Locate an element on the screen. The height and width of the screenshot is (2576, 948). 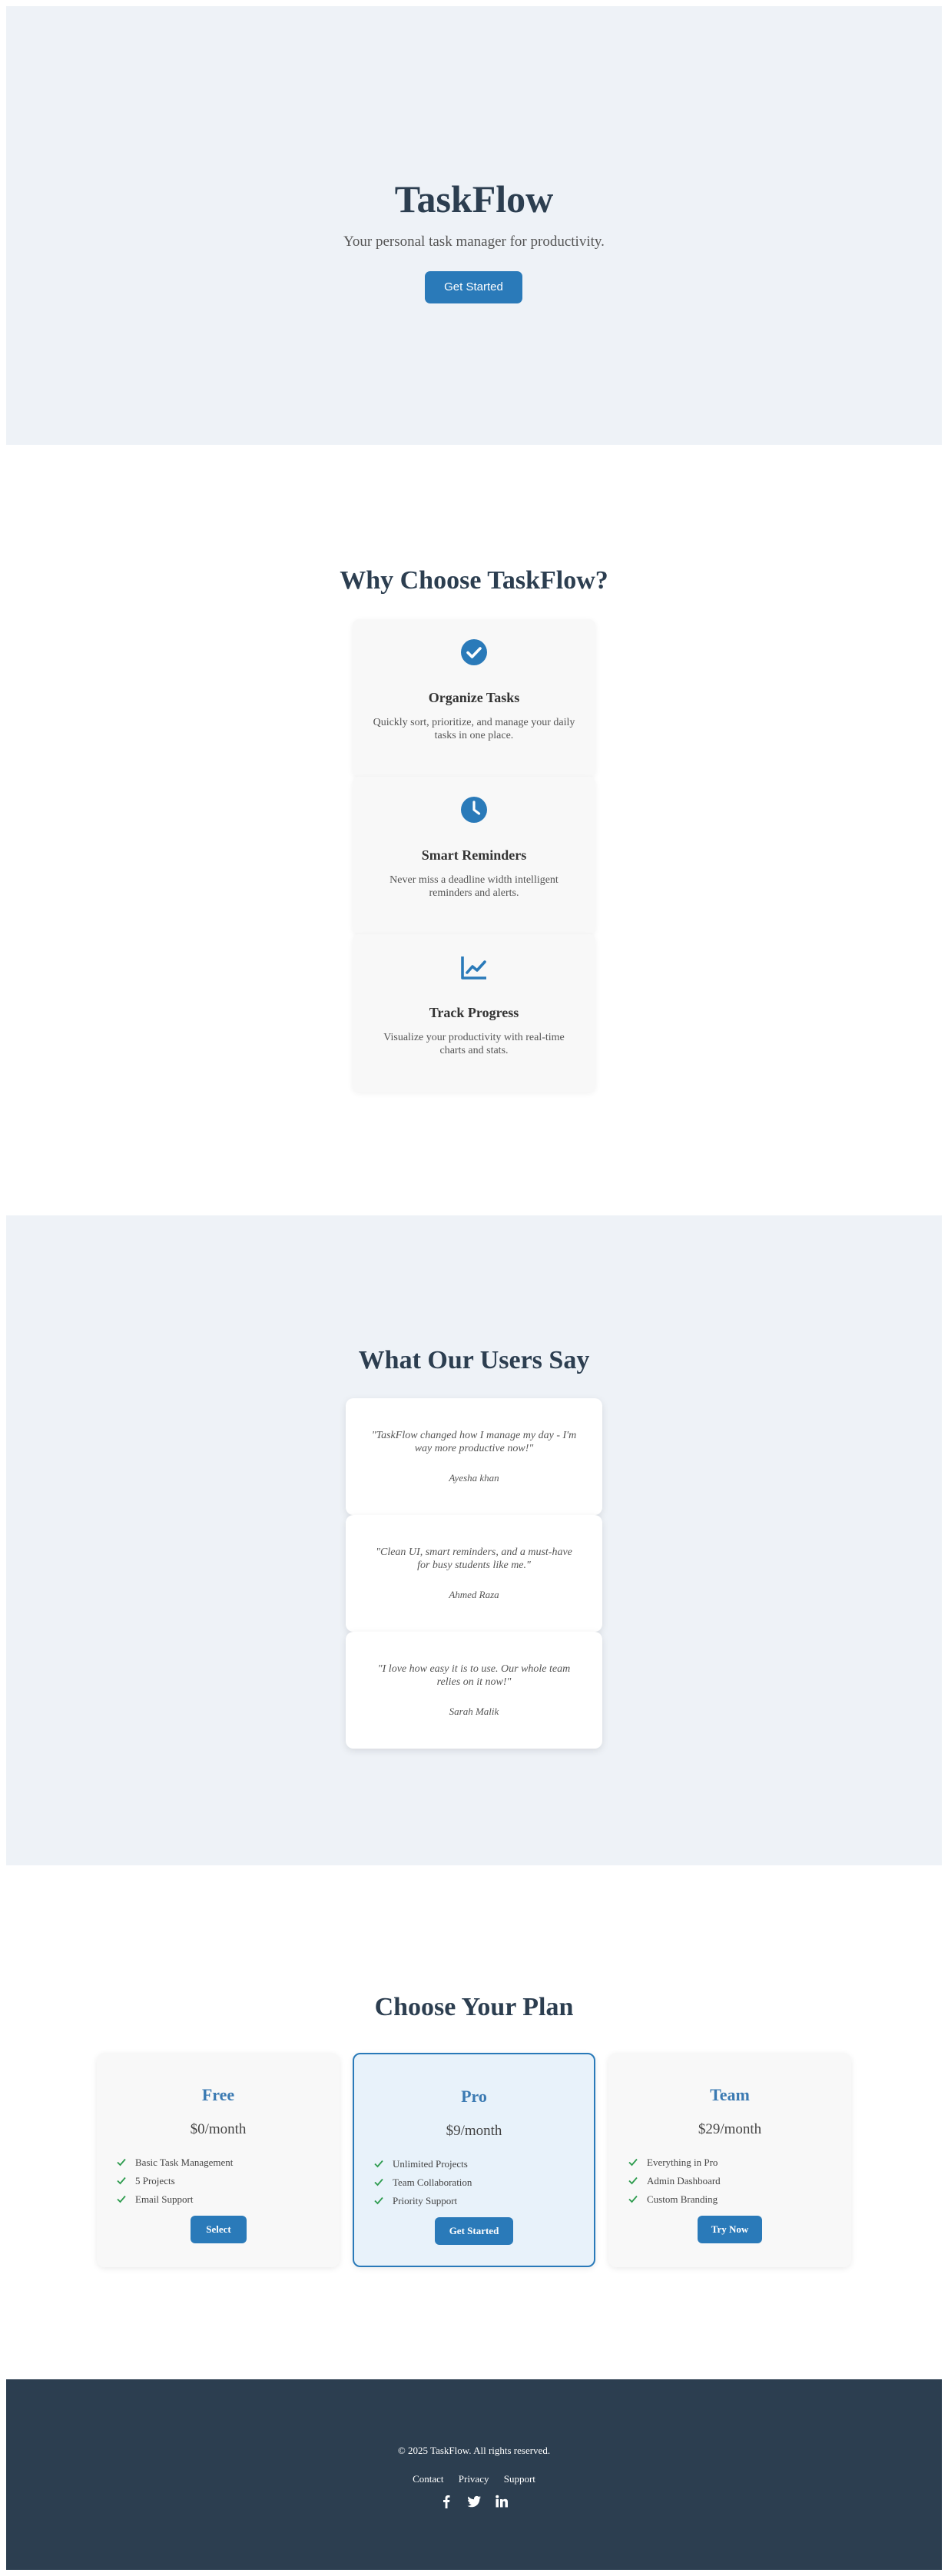
footer-links: Contact Privacy Support is located at coordinates (474, 2479).